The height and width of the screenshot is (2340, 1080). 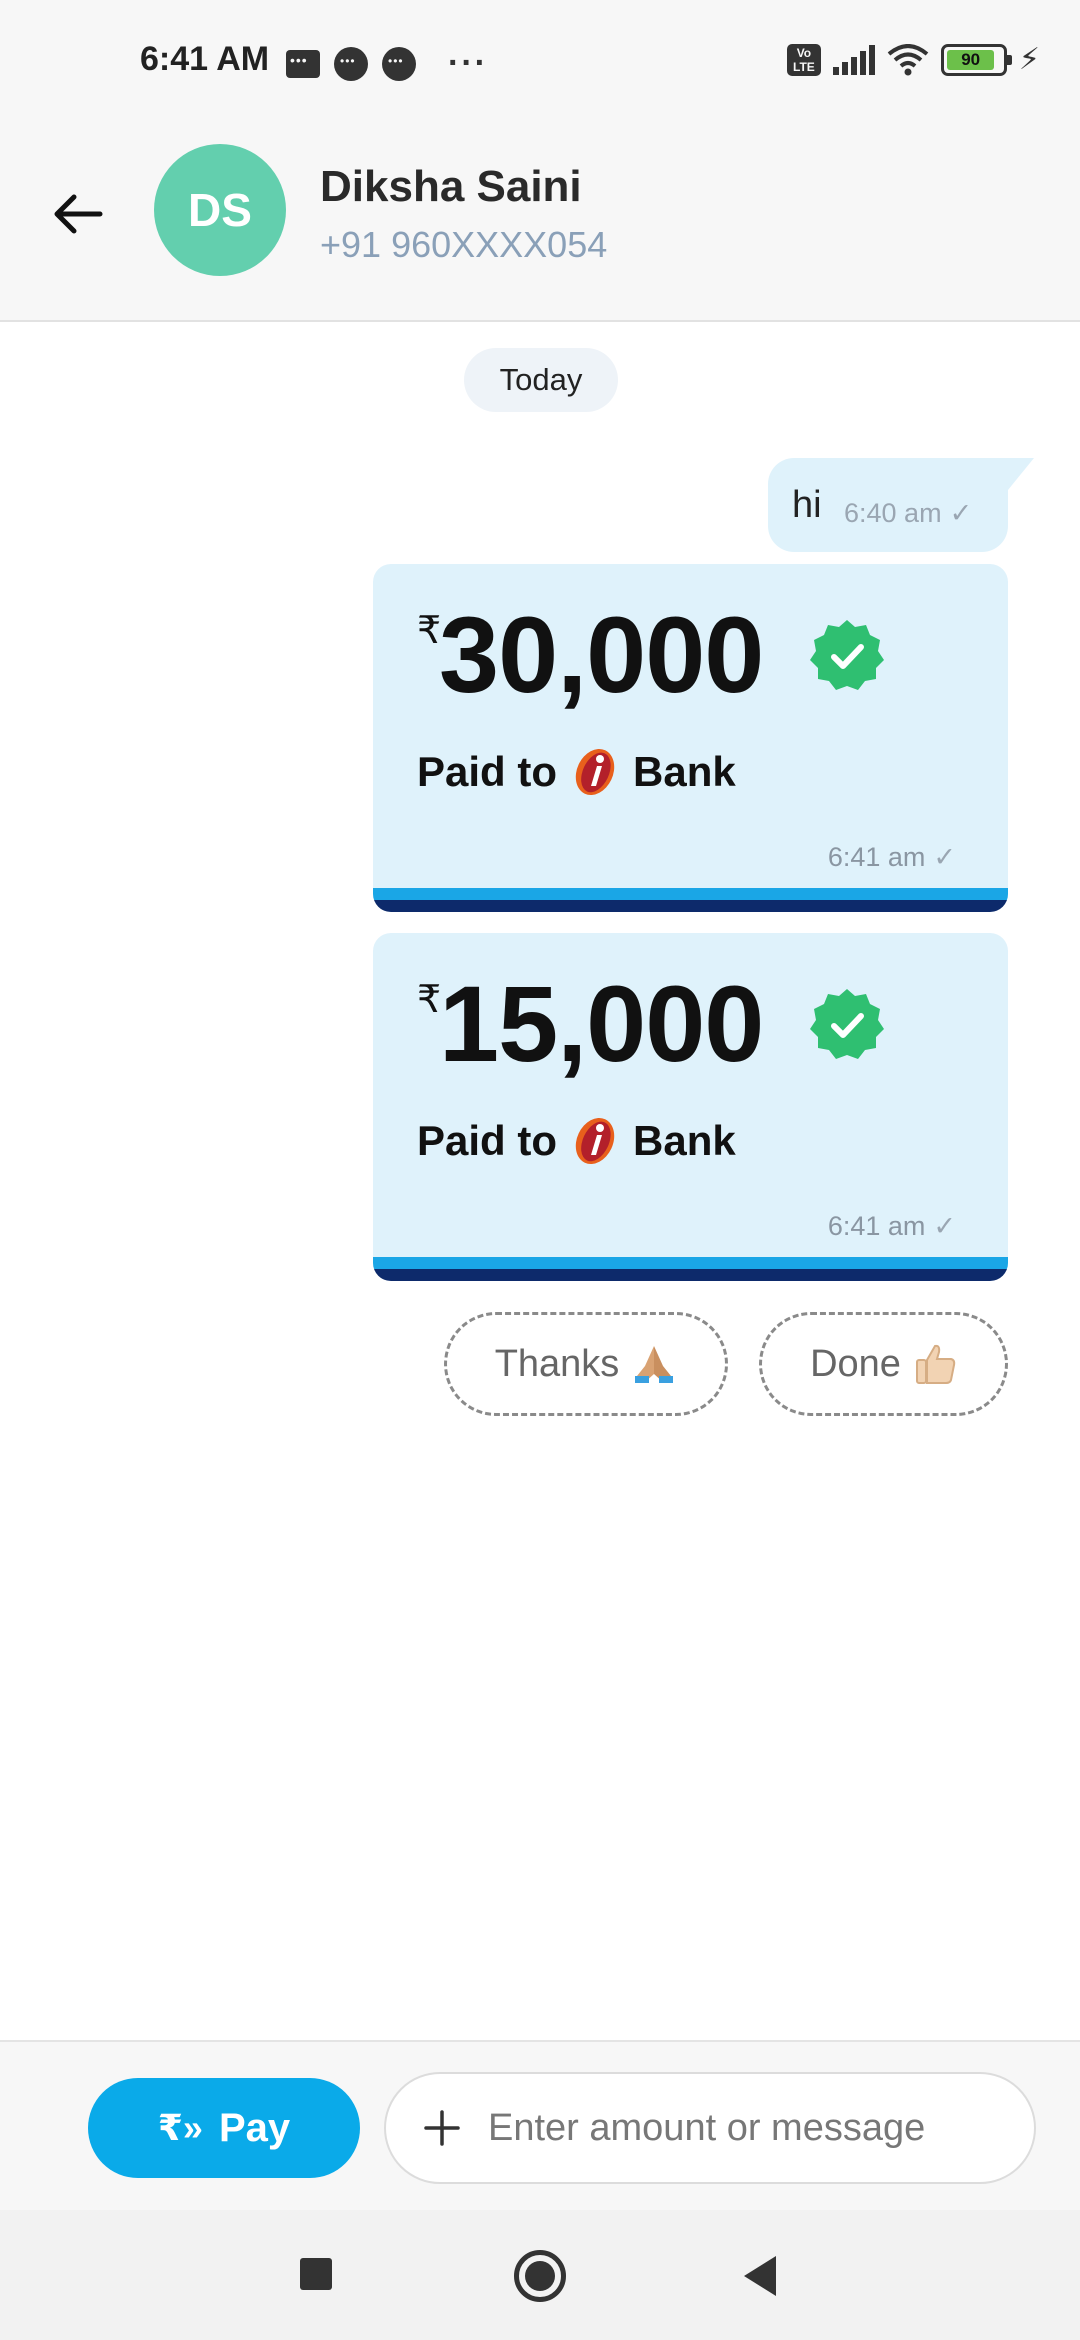 What do you see at coordinates (442, 2128) in the screenshot?
I see `plus-icon` at bounding box center [442, 2128].